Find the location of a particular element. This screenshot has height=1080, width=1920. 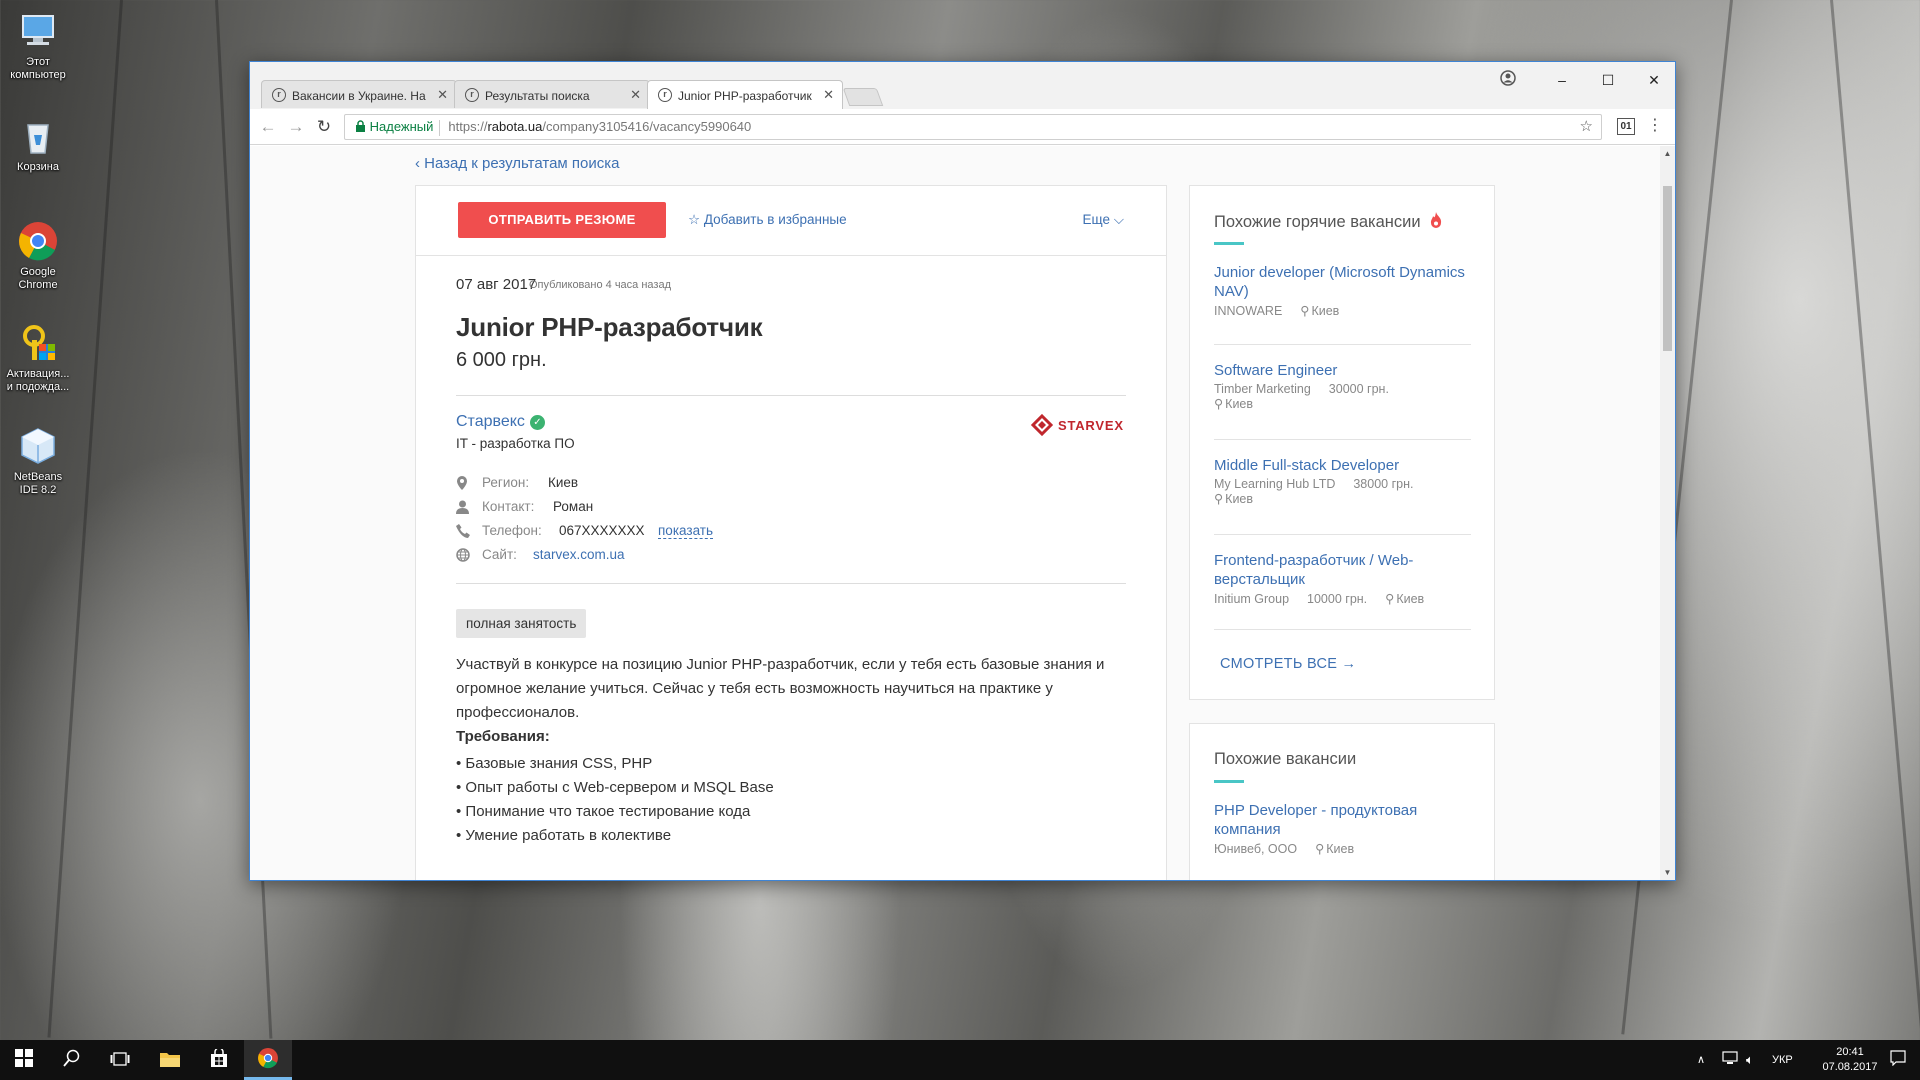

site-link: starvex.com.ua is located at coordinates (579, 554).